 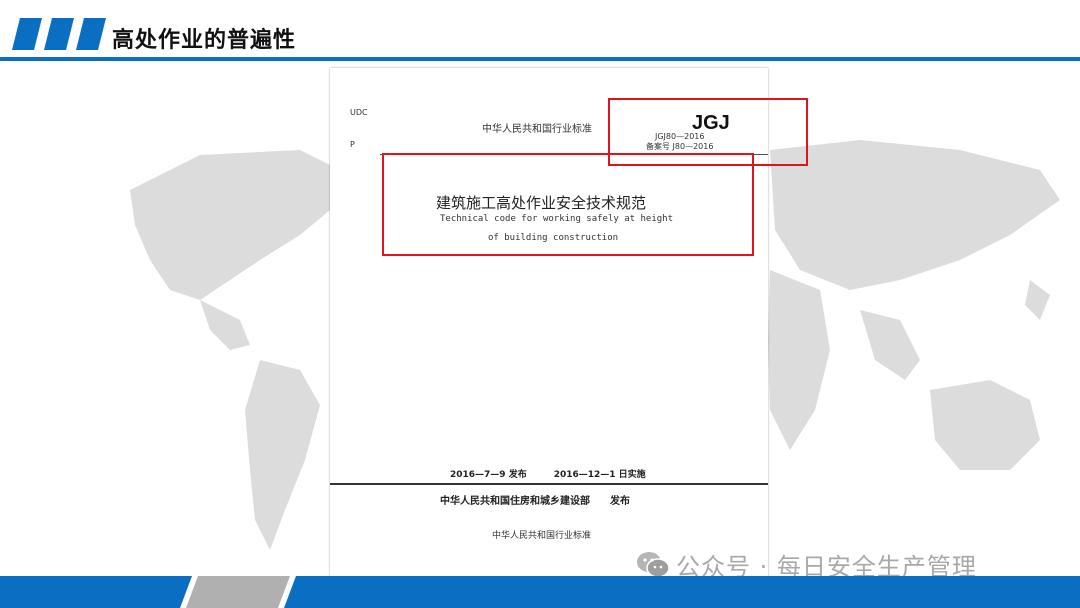 What do you see at coordinates (540, 592) in the screenshot?
I see `footer-band` at bounding box center [540, 592].